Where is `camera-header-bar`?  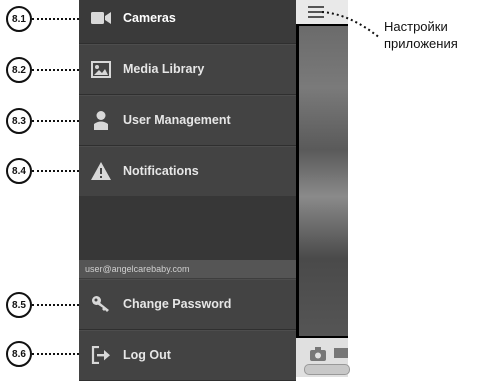
camera-header-bar is located at coordinates (322, 12).